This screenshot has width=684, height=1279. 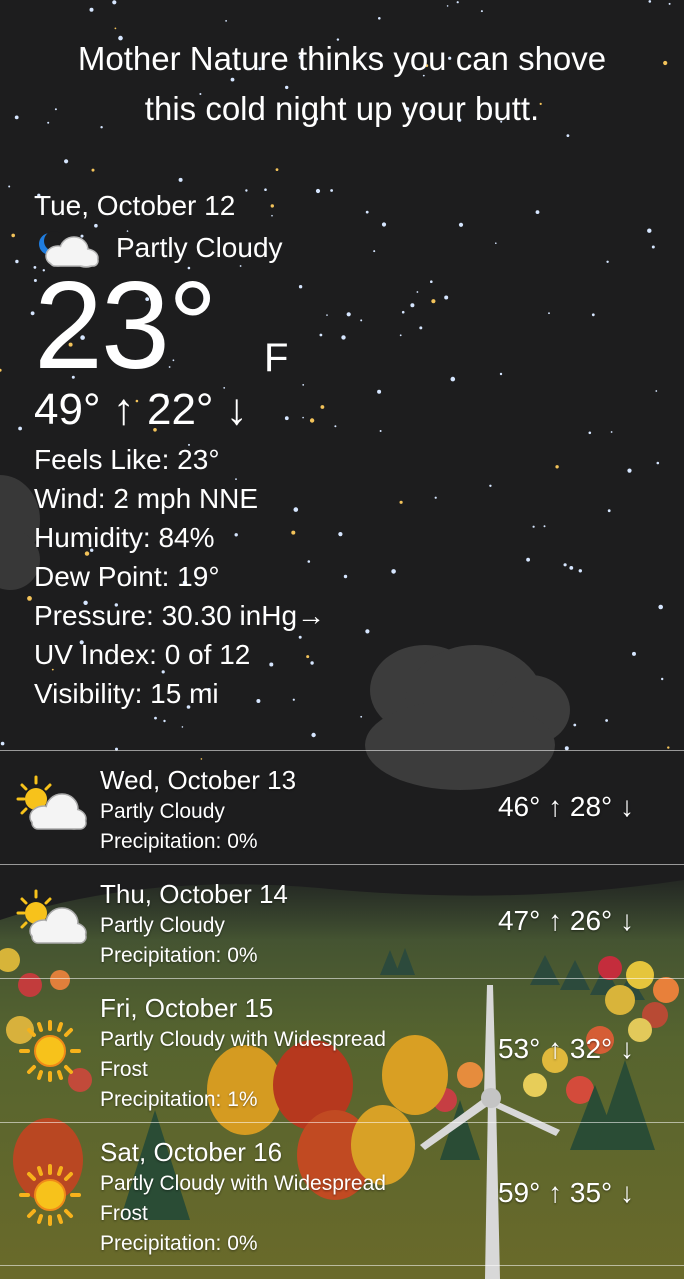 What do you see at coordinates (126, 693) in the screenshot?
I see `visibility: Visibility: 15 mi` at bounding box center [126, 693].